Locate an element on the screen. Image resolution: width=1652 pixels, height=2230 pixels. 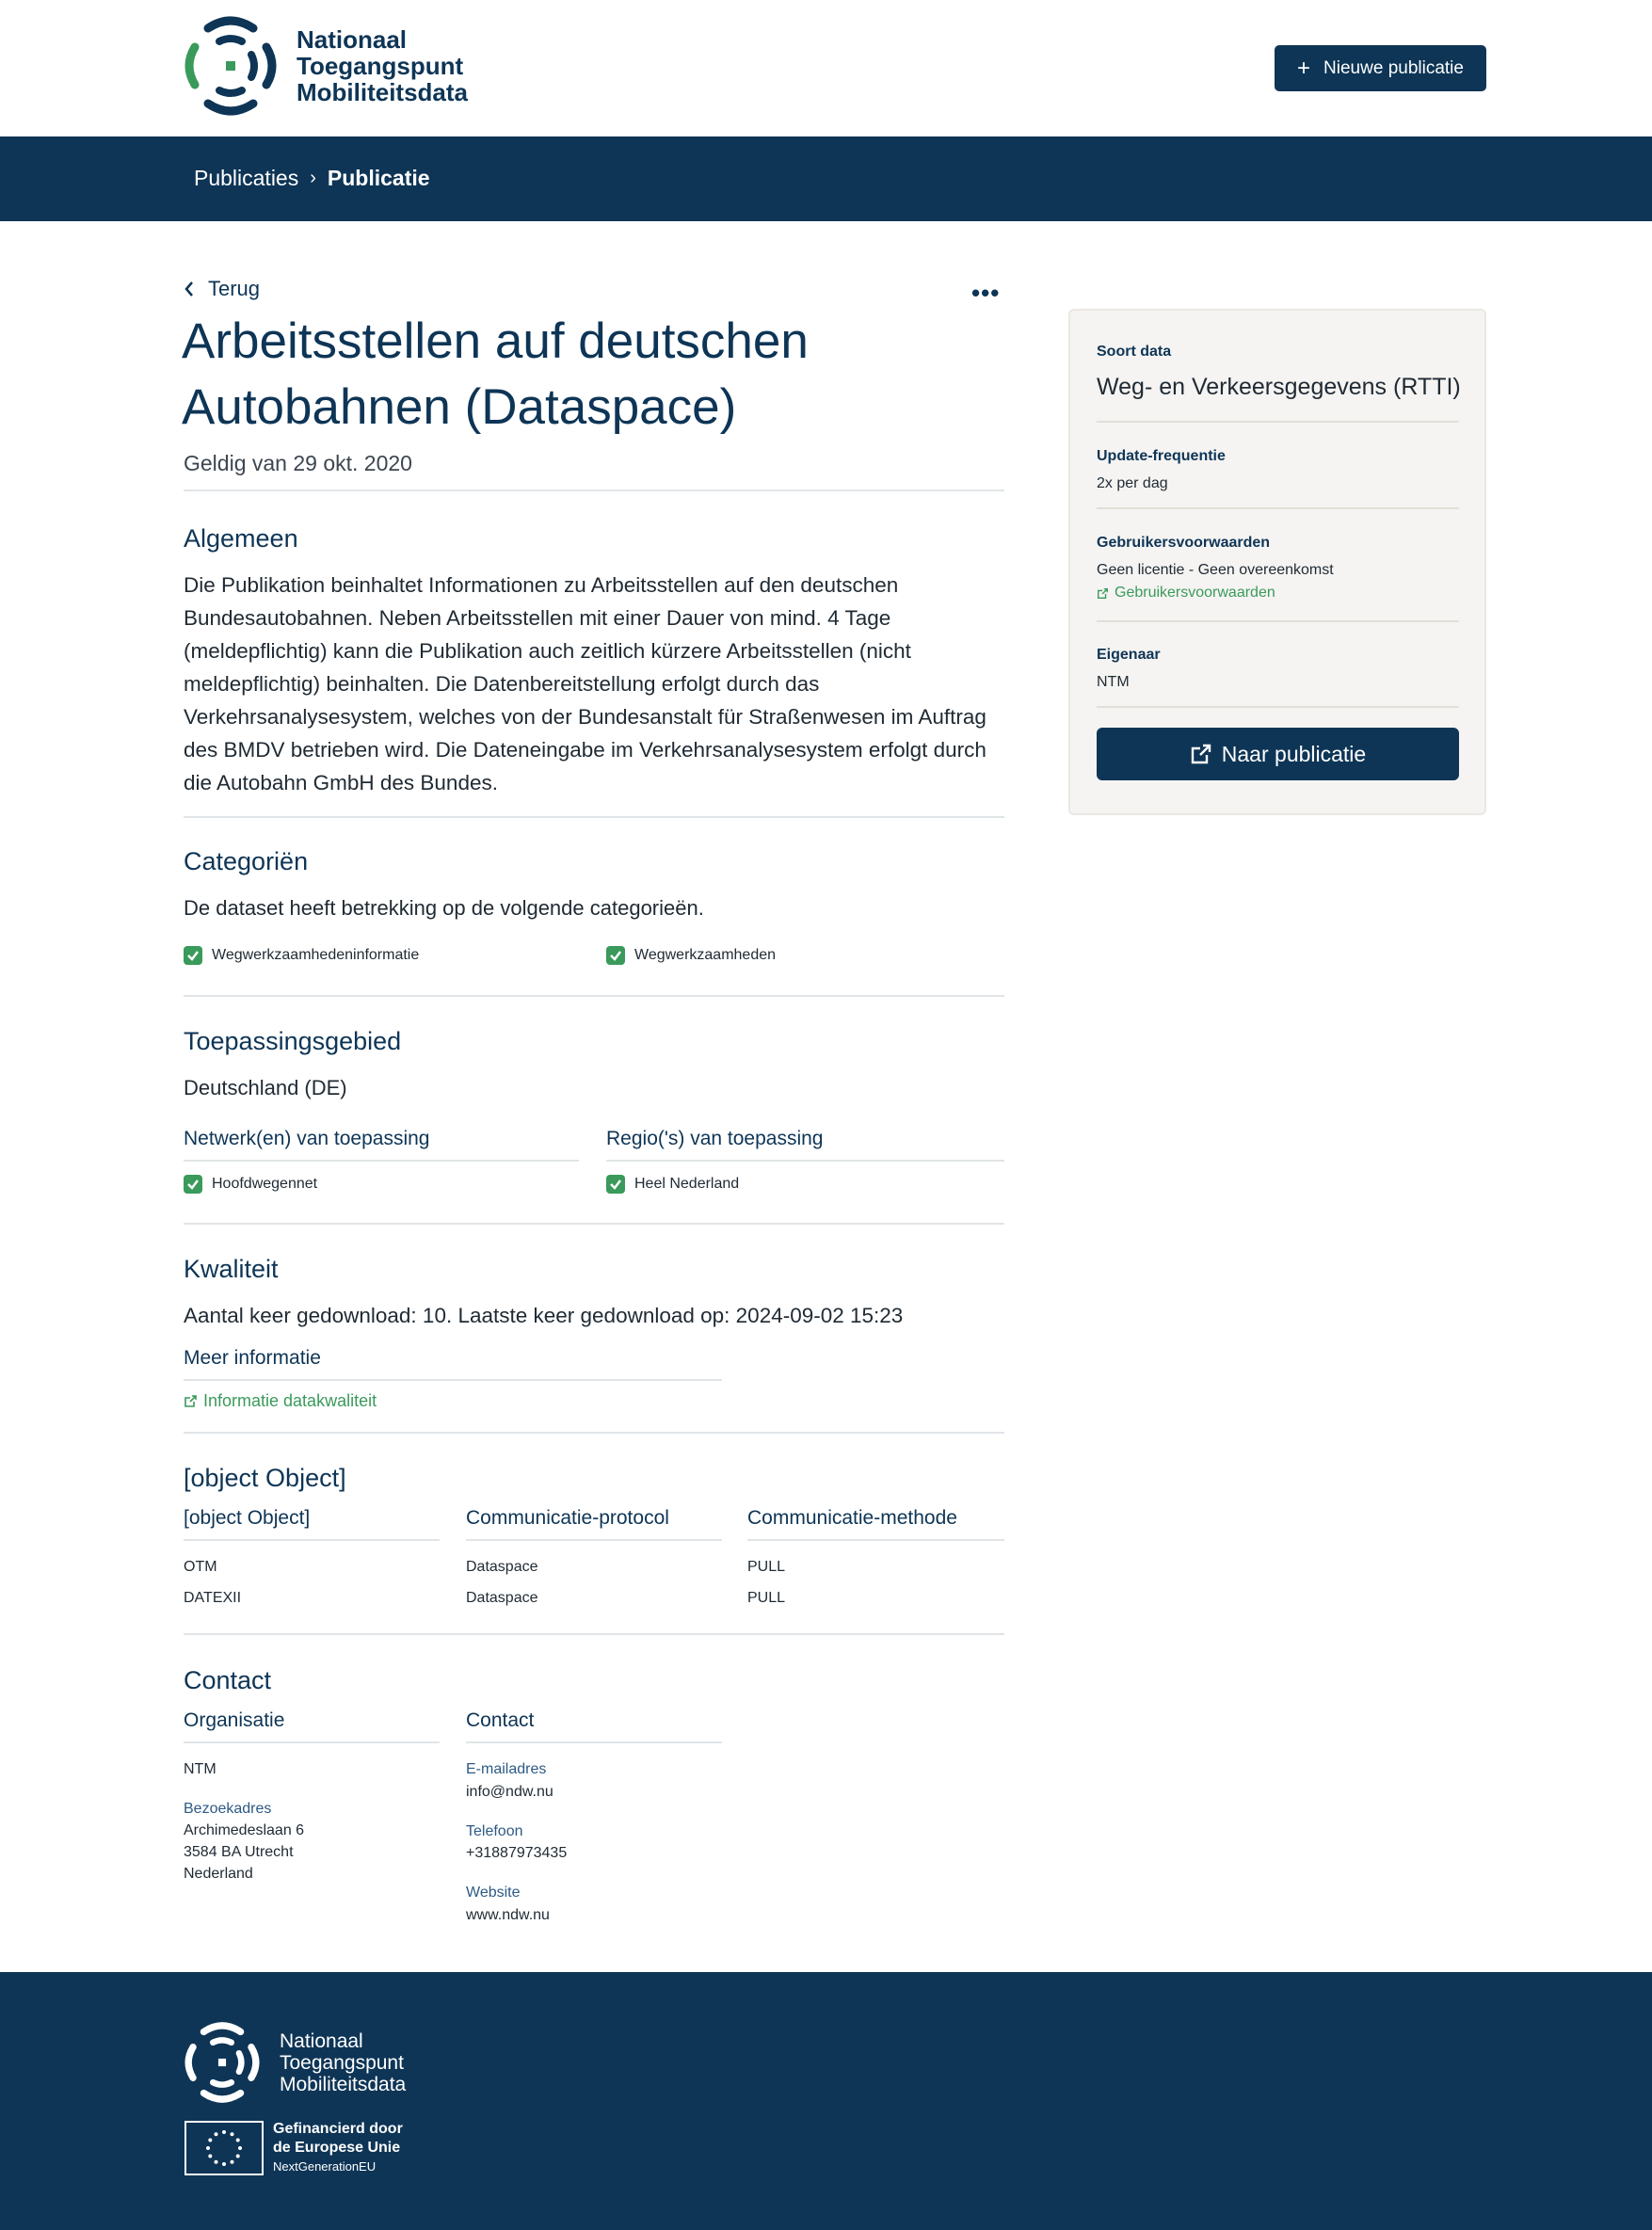
network-label: Hoofdwegennet is located at coordinates (265, 1184).